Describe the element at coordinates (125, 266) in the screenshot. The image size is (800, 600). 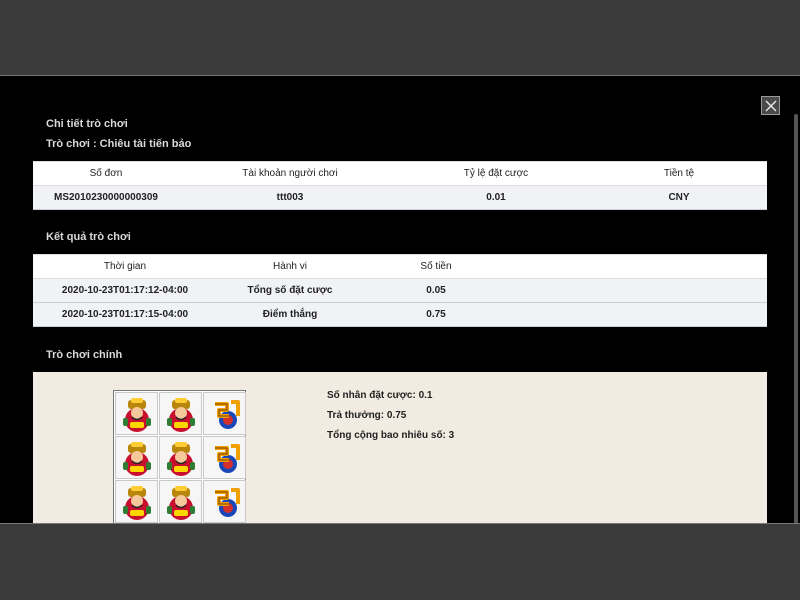
I see `column-header: Thời gian` at that location.